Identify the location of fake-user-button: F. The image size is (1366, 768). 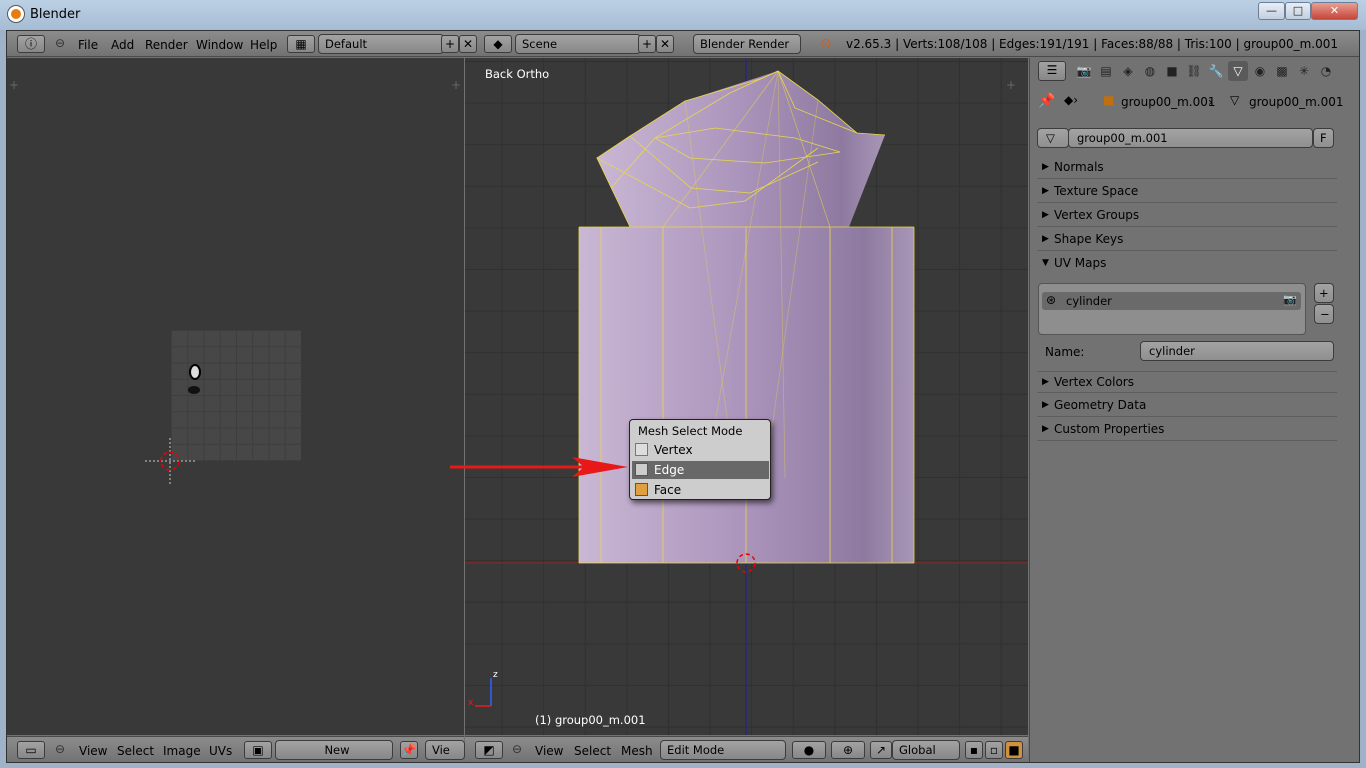
(1323, 138).